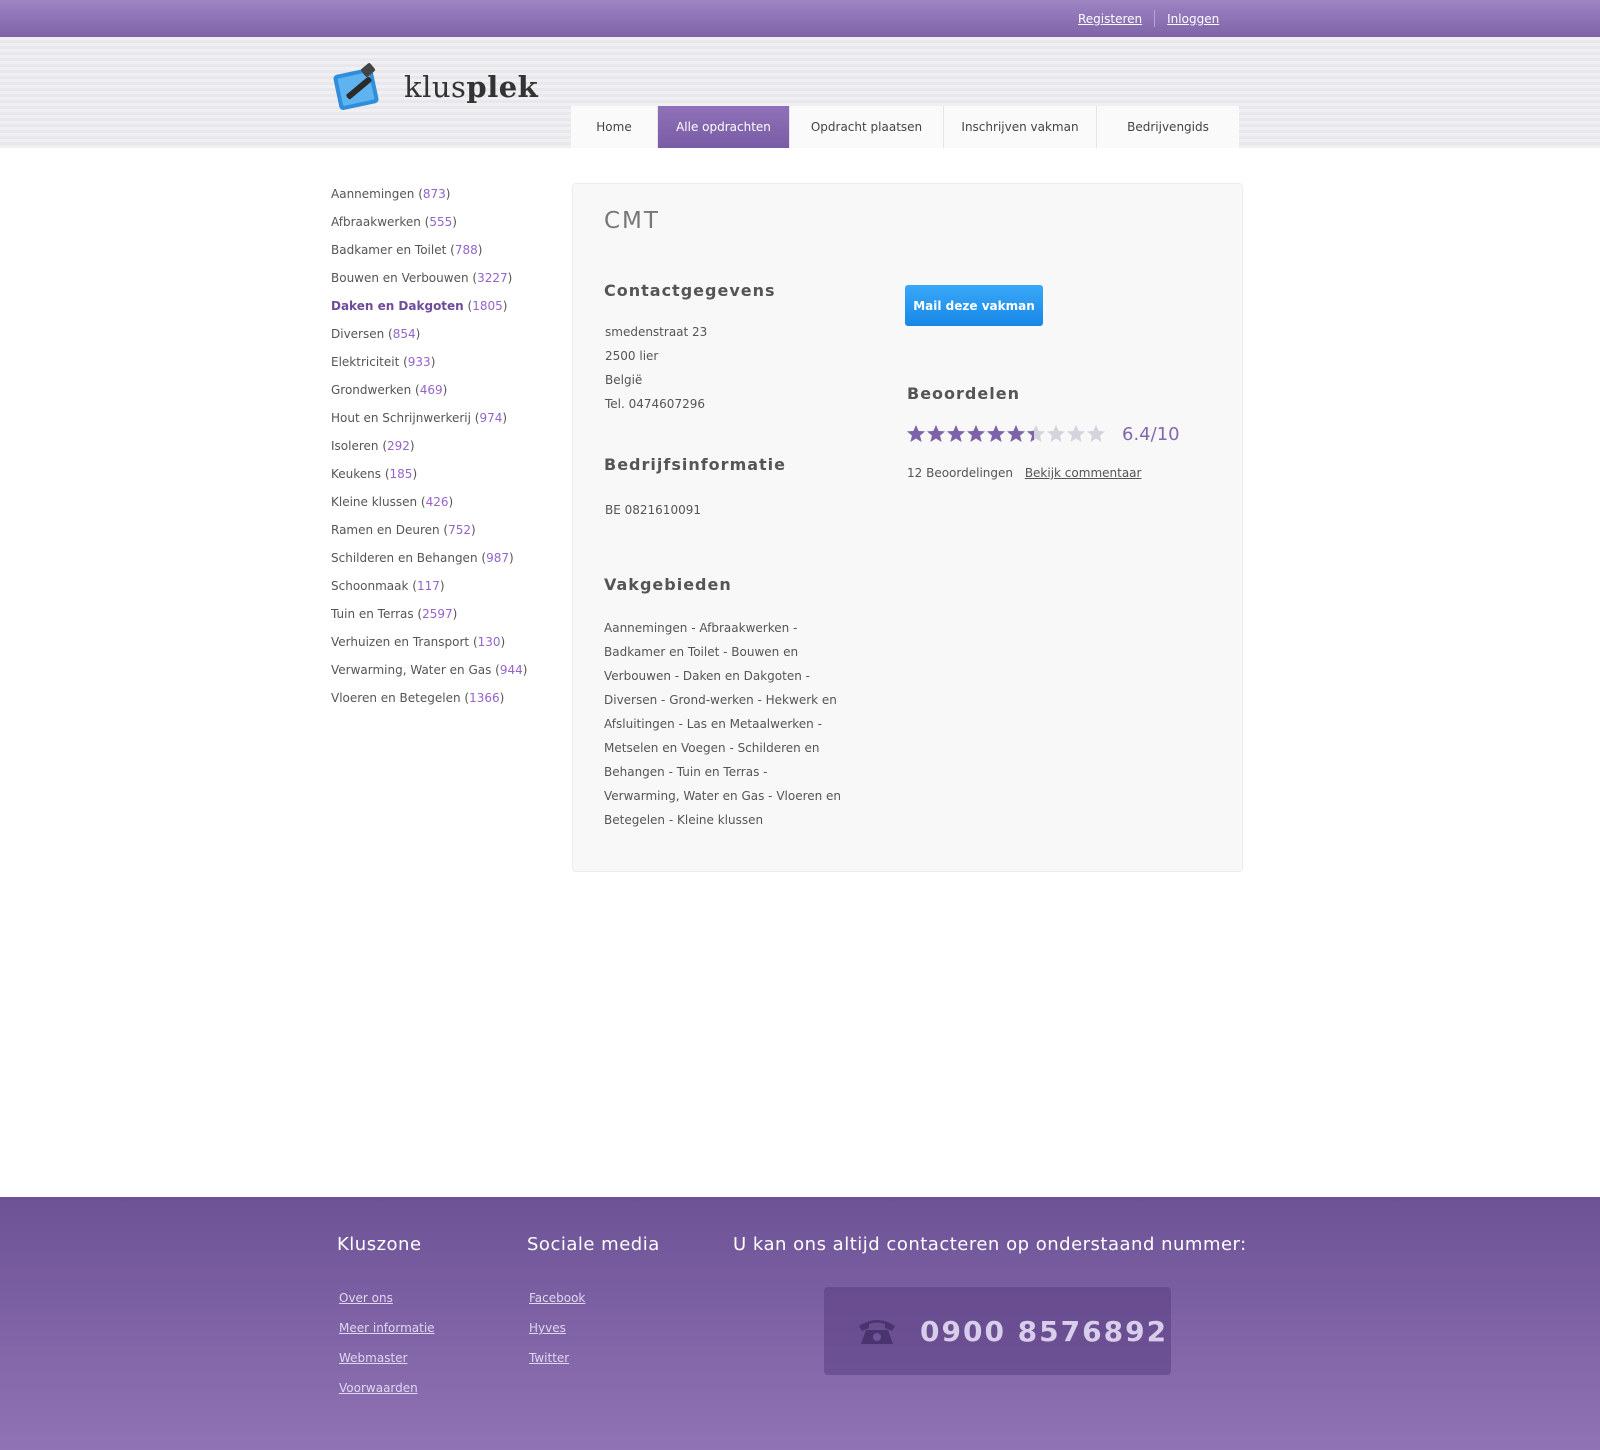 This screenshot has height=1450, width=1600. I want to click on footer-link-meer-informatie: Meer informatie, so click(387, 1328).